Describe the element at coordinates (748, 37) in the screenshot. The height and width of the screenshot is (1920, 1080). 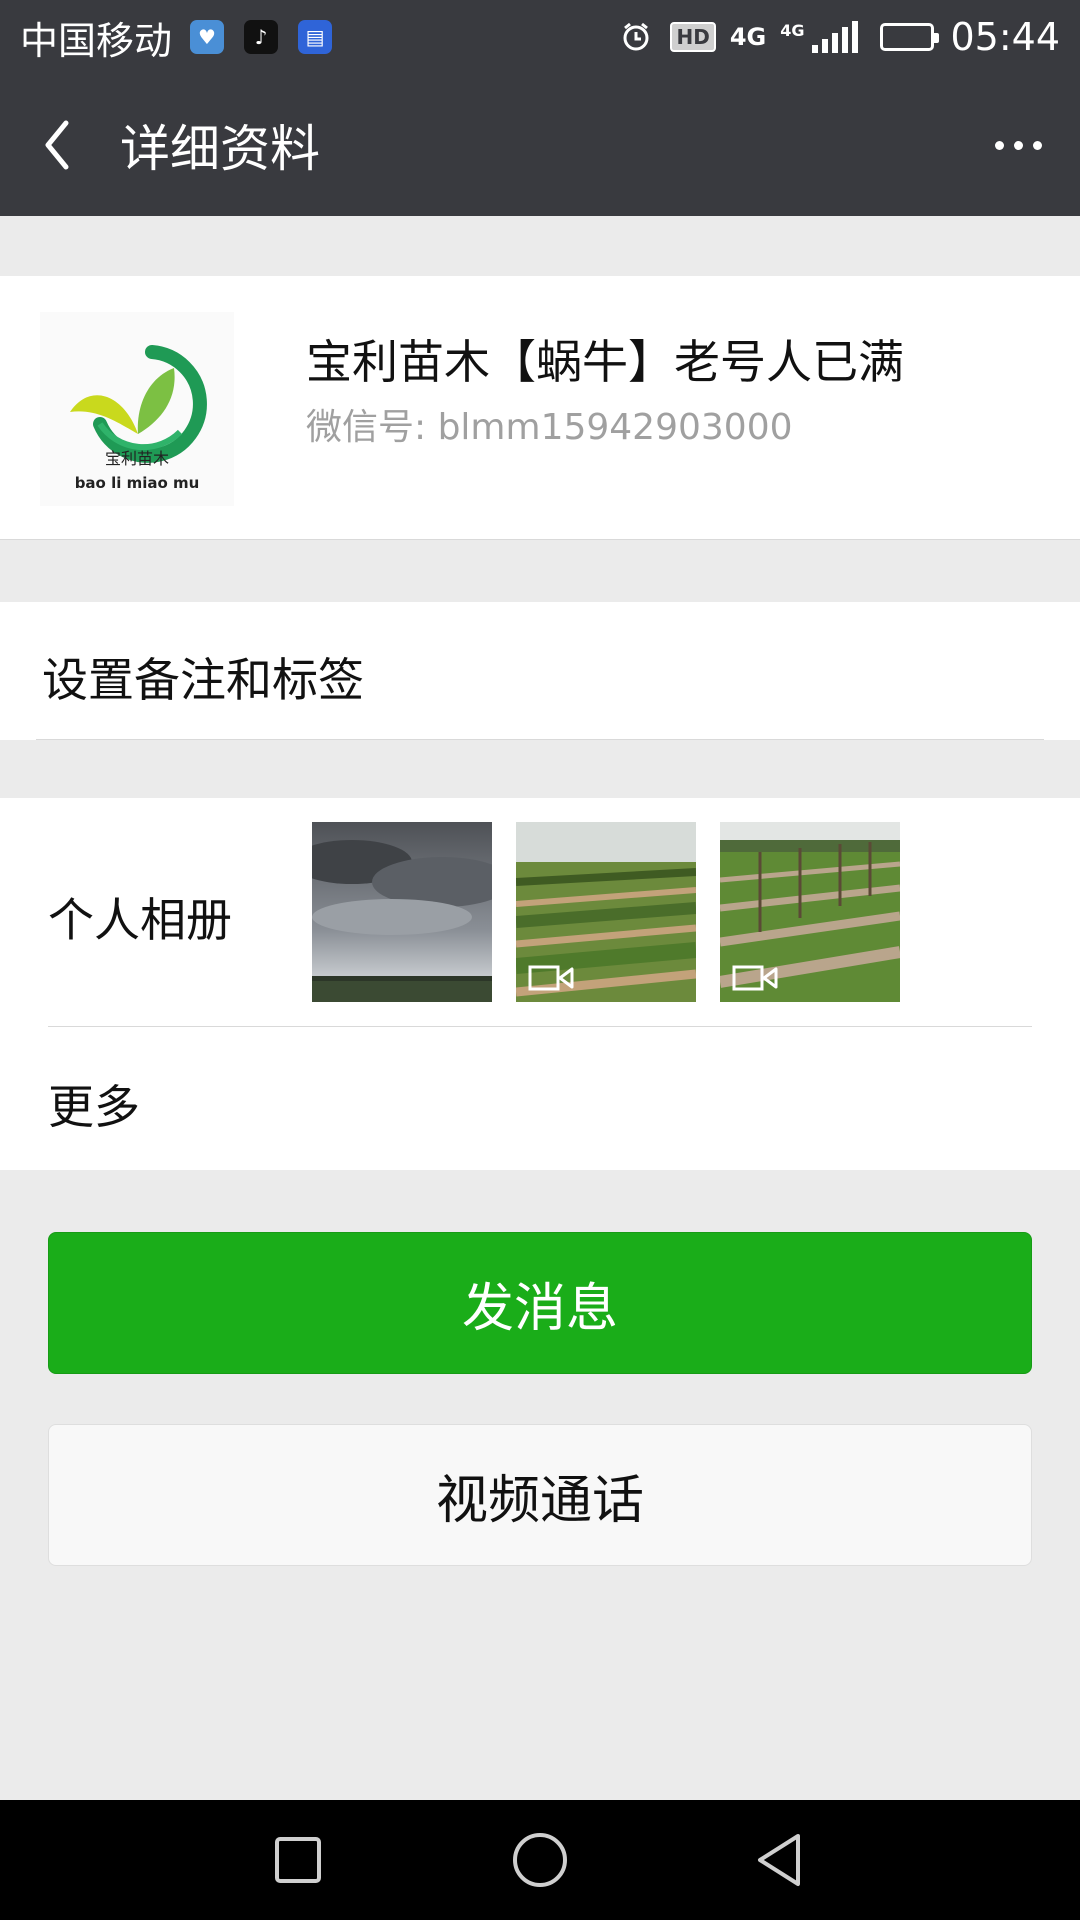
I see `network-4g-label: 4G` at that location.